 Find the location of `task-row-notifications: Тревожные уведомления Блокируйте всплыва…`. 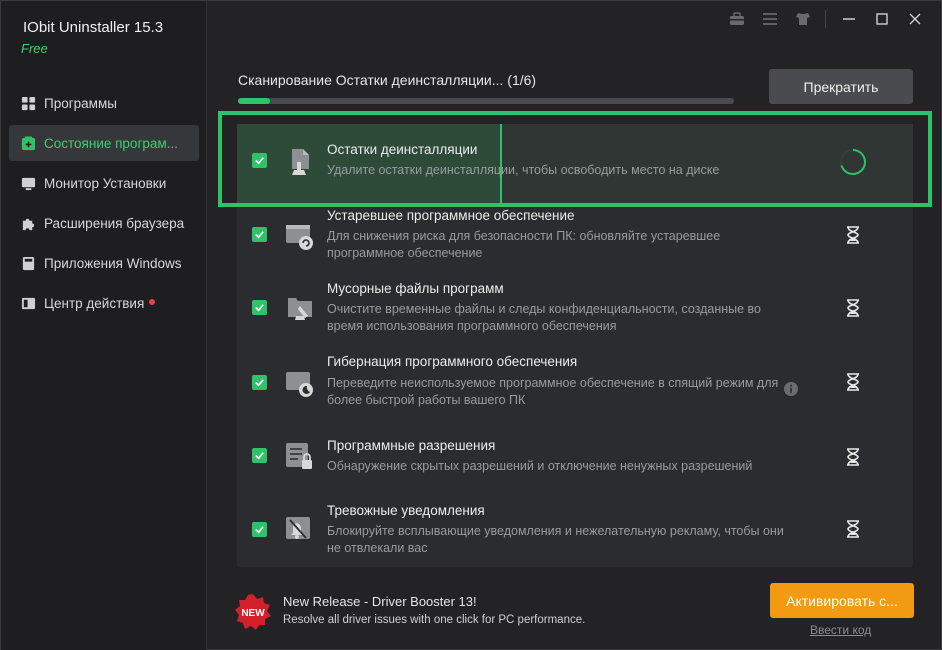

task-row-notifications: Тревожные уведомления Блокируйте всплыва… is located at coordinates (575, 528).